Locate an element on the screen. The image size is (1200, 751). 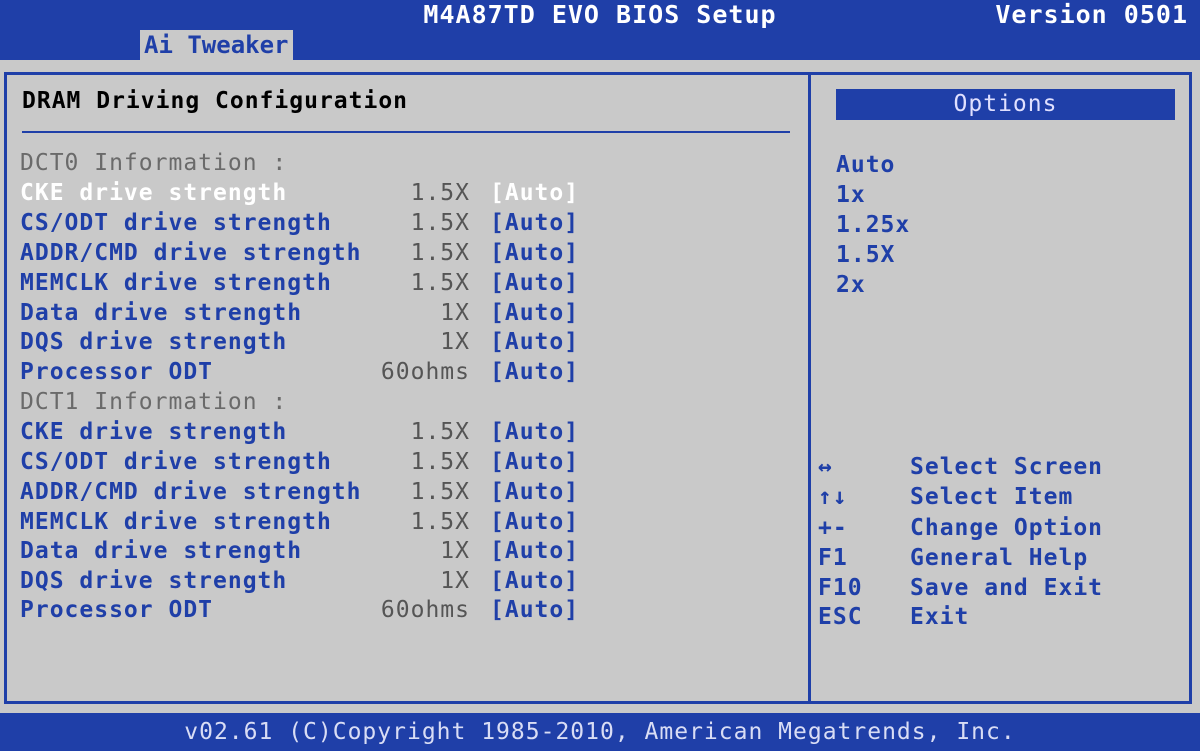
dct0-header: DCT0 Information : is located at coordinates (300, 163).